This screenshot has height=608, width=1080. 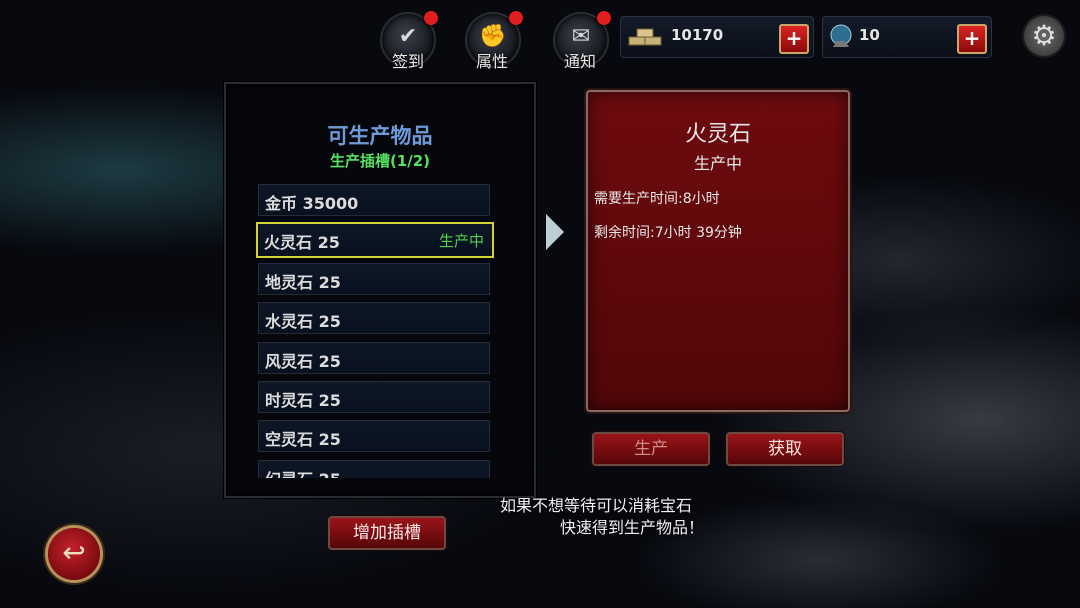 What do you see at coordinates (380, 136) in the screenshot?
I see `panel-title: 可生产物品` at bounding box center [380, 136].